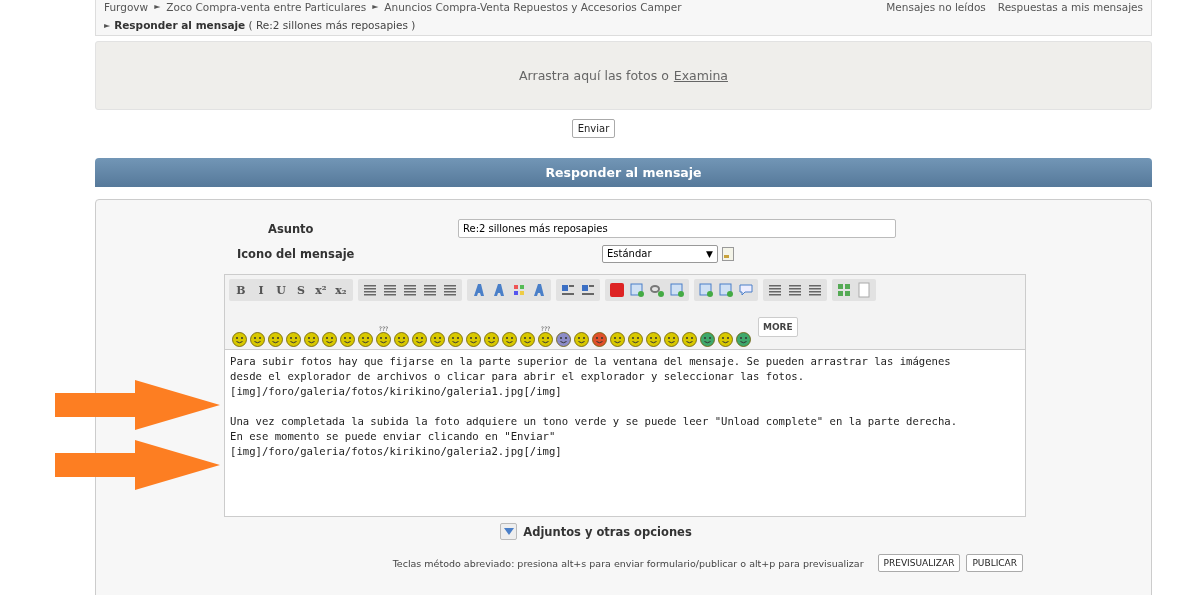  Describe the element at coordinates (617, 290) in the screenshot. I see `video-icon` at that location.